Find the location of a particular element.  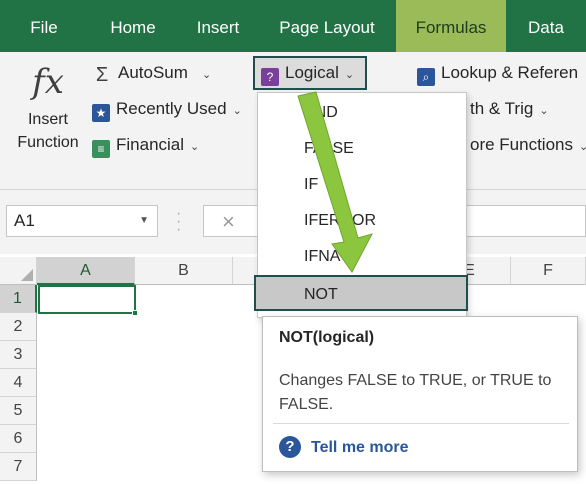

financial-book-icon: ≡ is located at coordinates (101, 149).